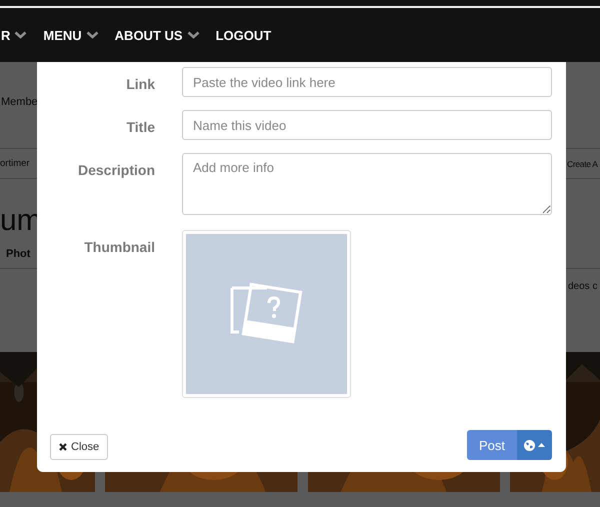 This screenshot has height=507, width=600. I want to click on caret-up-icon, so click(541, 445).